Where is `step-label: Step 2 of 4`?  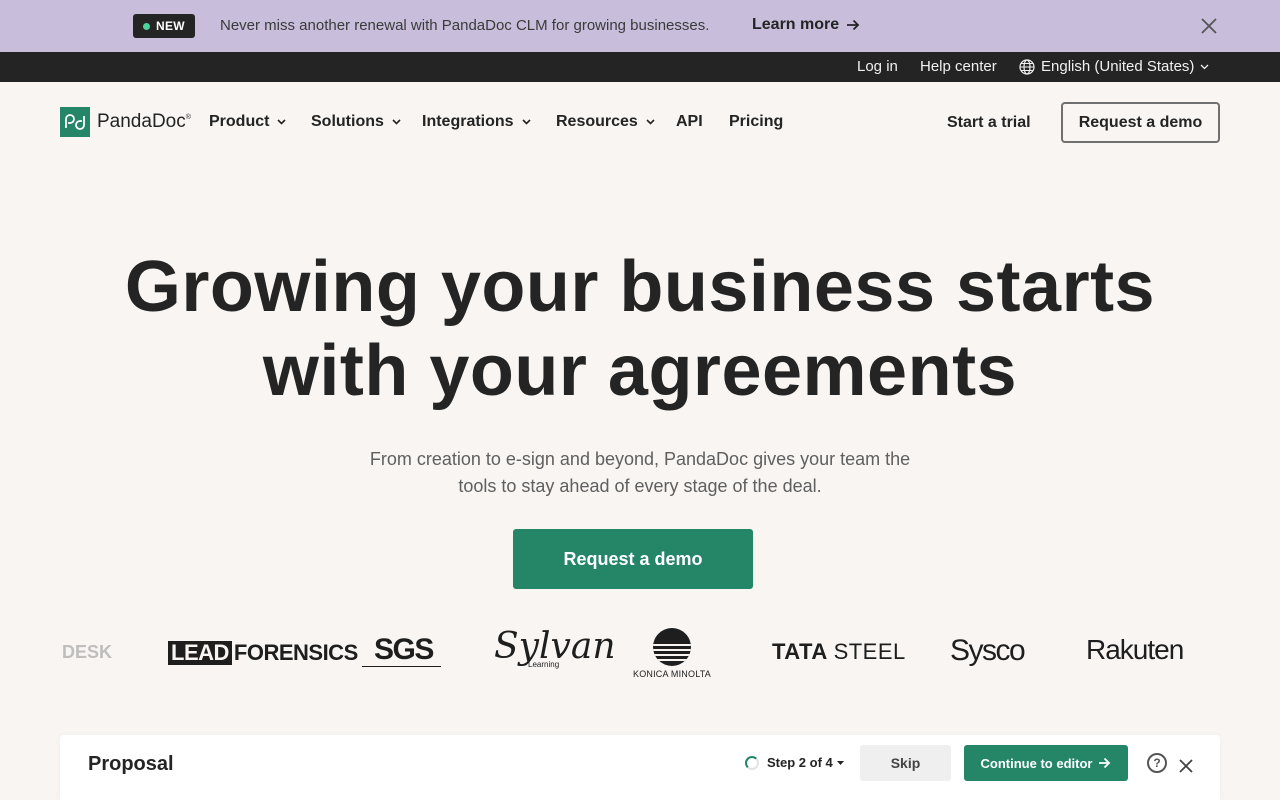 step-label: Step 2 of 4 is located at coordinates (800, 762).